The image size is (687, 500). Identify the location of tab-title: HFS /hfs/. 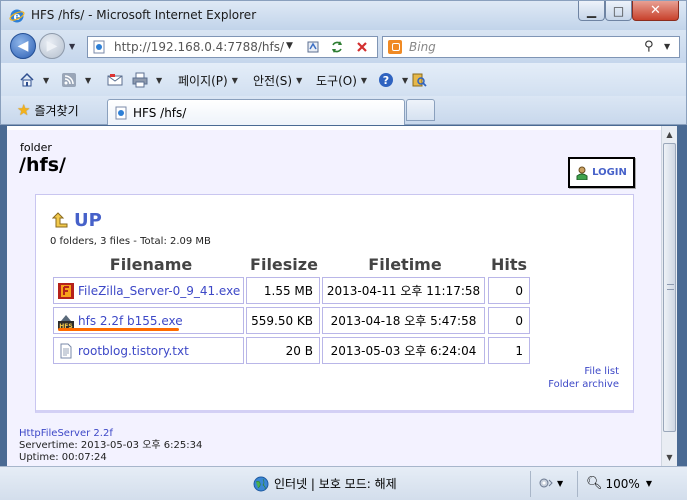
(160, 112).